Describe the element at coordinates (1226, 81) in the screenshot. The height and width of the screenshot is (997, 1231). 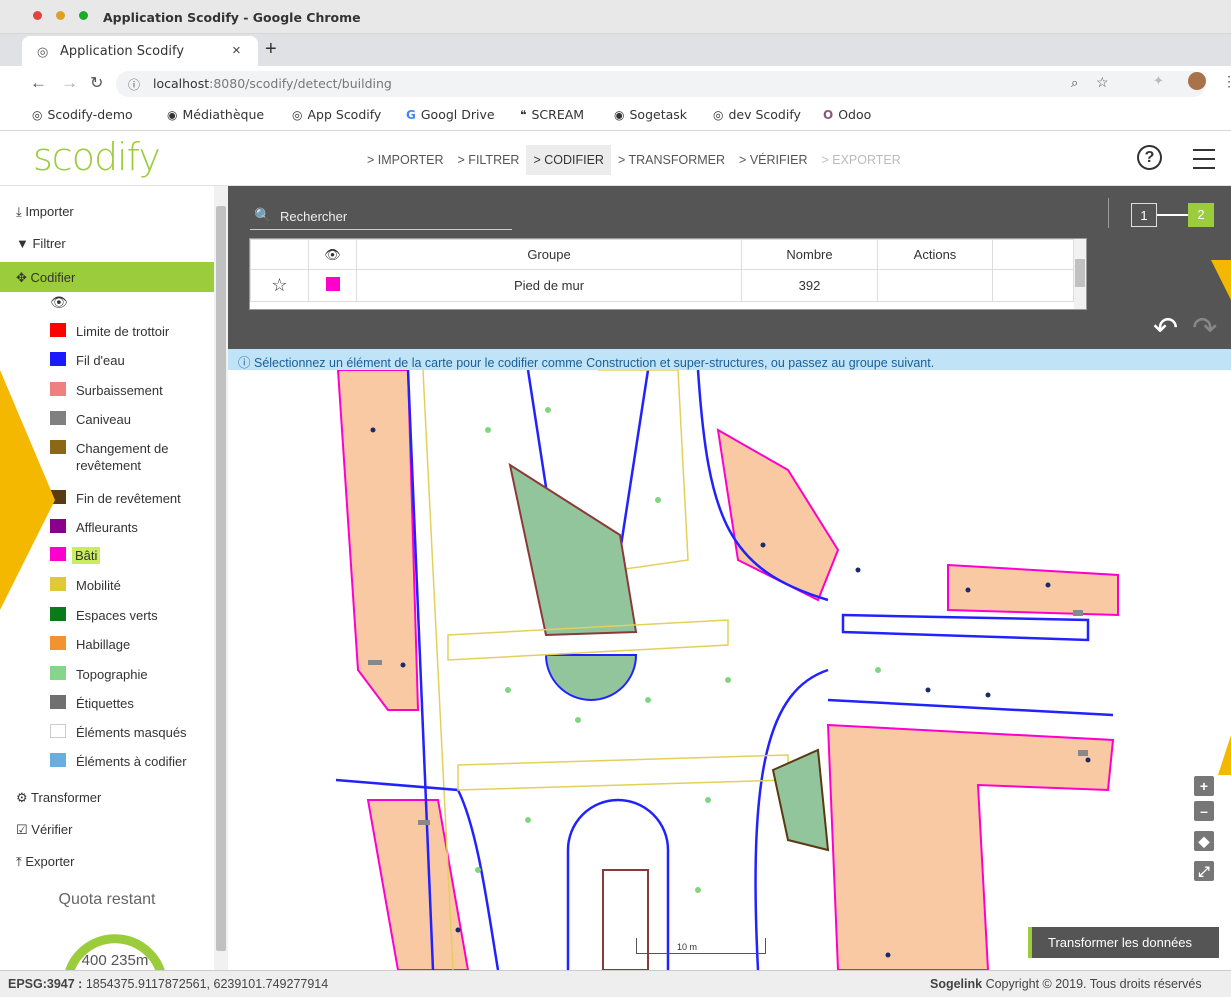
I see `browser-menu-icon: ⋮` at that location.